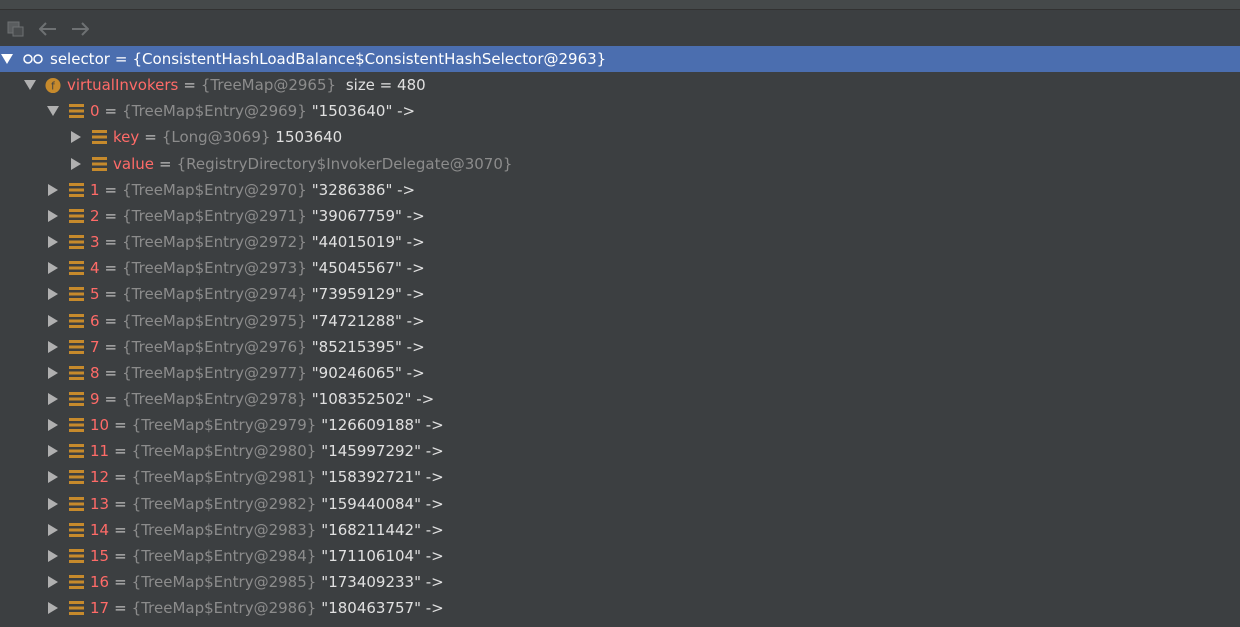 The width and height of the screenshot is (1240, 627). Describe the element at coordinates (620, 111) in the screenshot. I see `tree-row-entry: 0 = {TreeMap$Entry@2969} "1503640" ->` at that location.